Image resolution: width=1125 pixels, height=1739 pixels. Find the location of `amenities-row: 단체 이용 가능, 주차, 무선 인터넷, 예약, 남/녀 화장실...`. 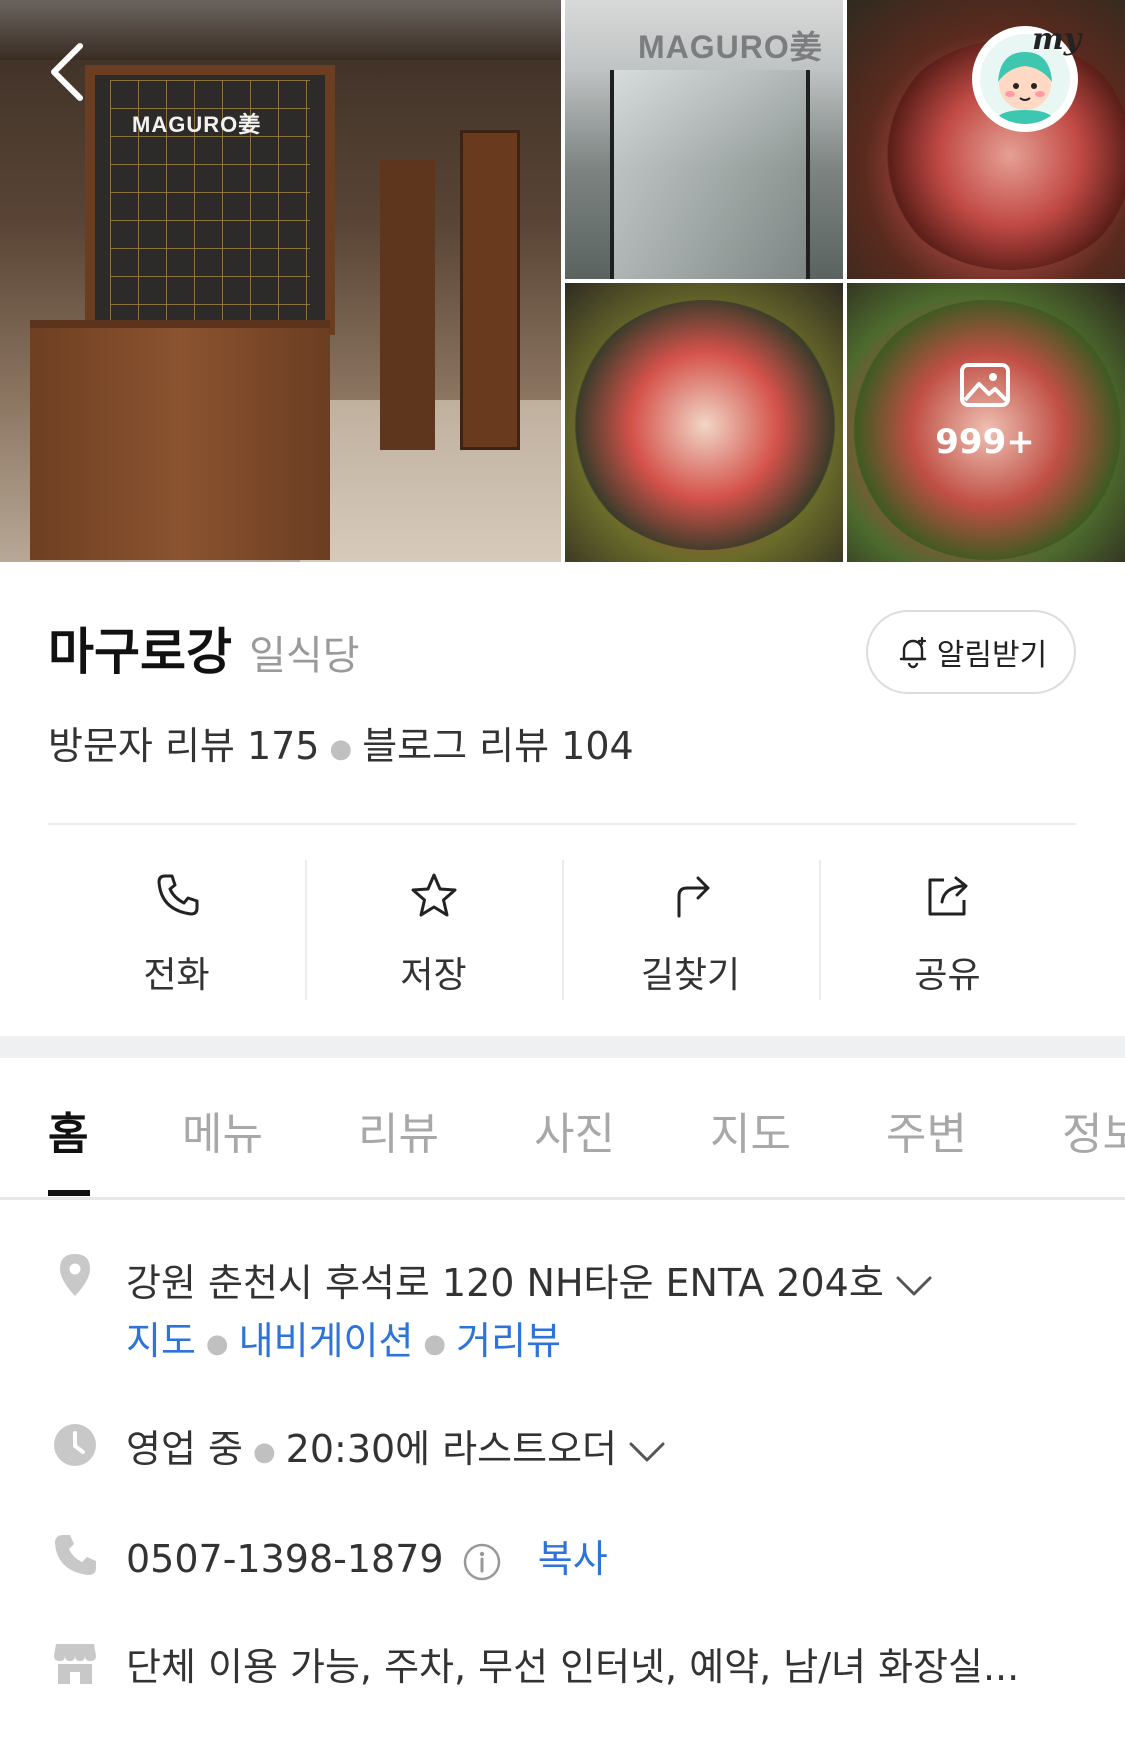

amenities-row: 단체 이용 가능, 주차, 무선 인터넷, 예약, 남/녀 화장실... is located at coordinates (572, 1663).